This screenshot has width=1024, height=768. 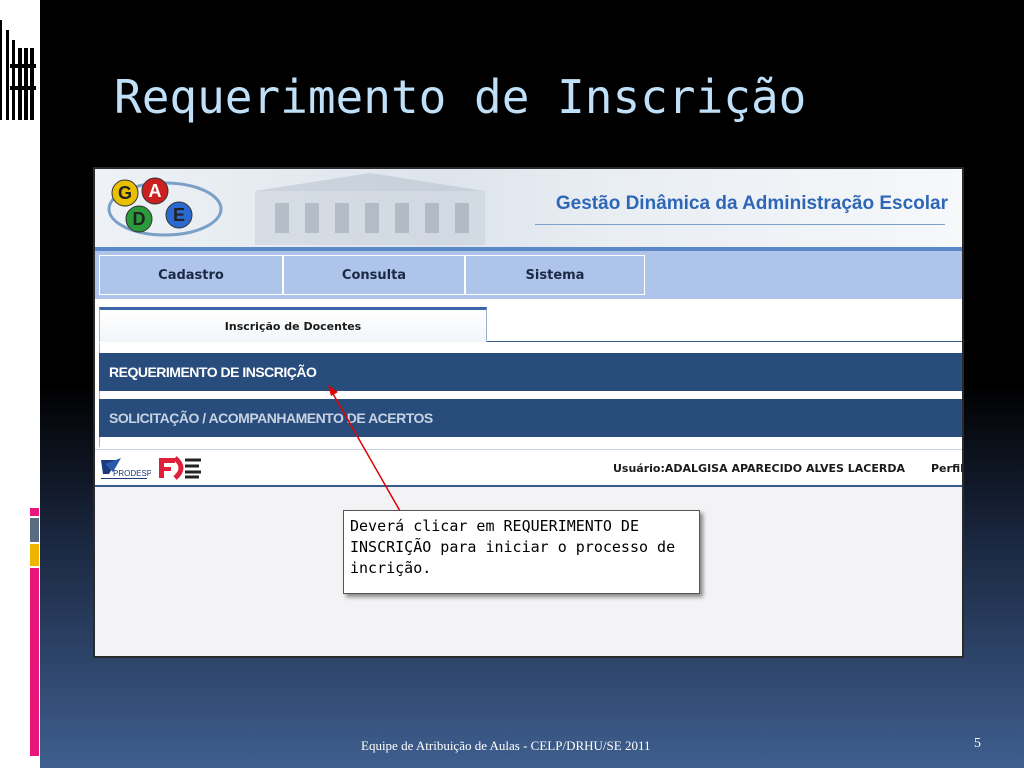 I want to click on logo-letter-a: A, so click(x=155, y=191).